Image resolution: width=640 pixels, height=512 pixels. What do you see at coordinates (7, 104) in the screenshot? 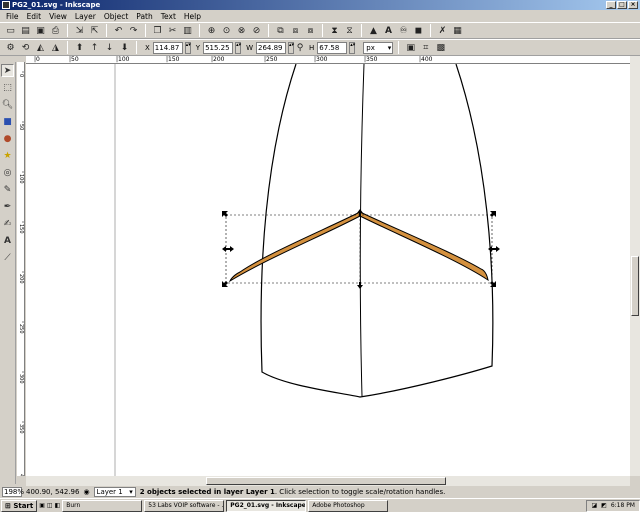
I see `zoom-tool-icon: 🔍︎` at bounding box center [7, 104].